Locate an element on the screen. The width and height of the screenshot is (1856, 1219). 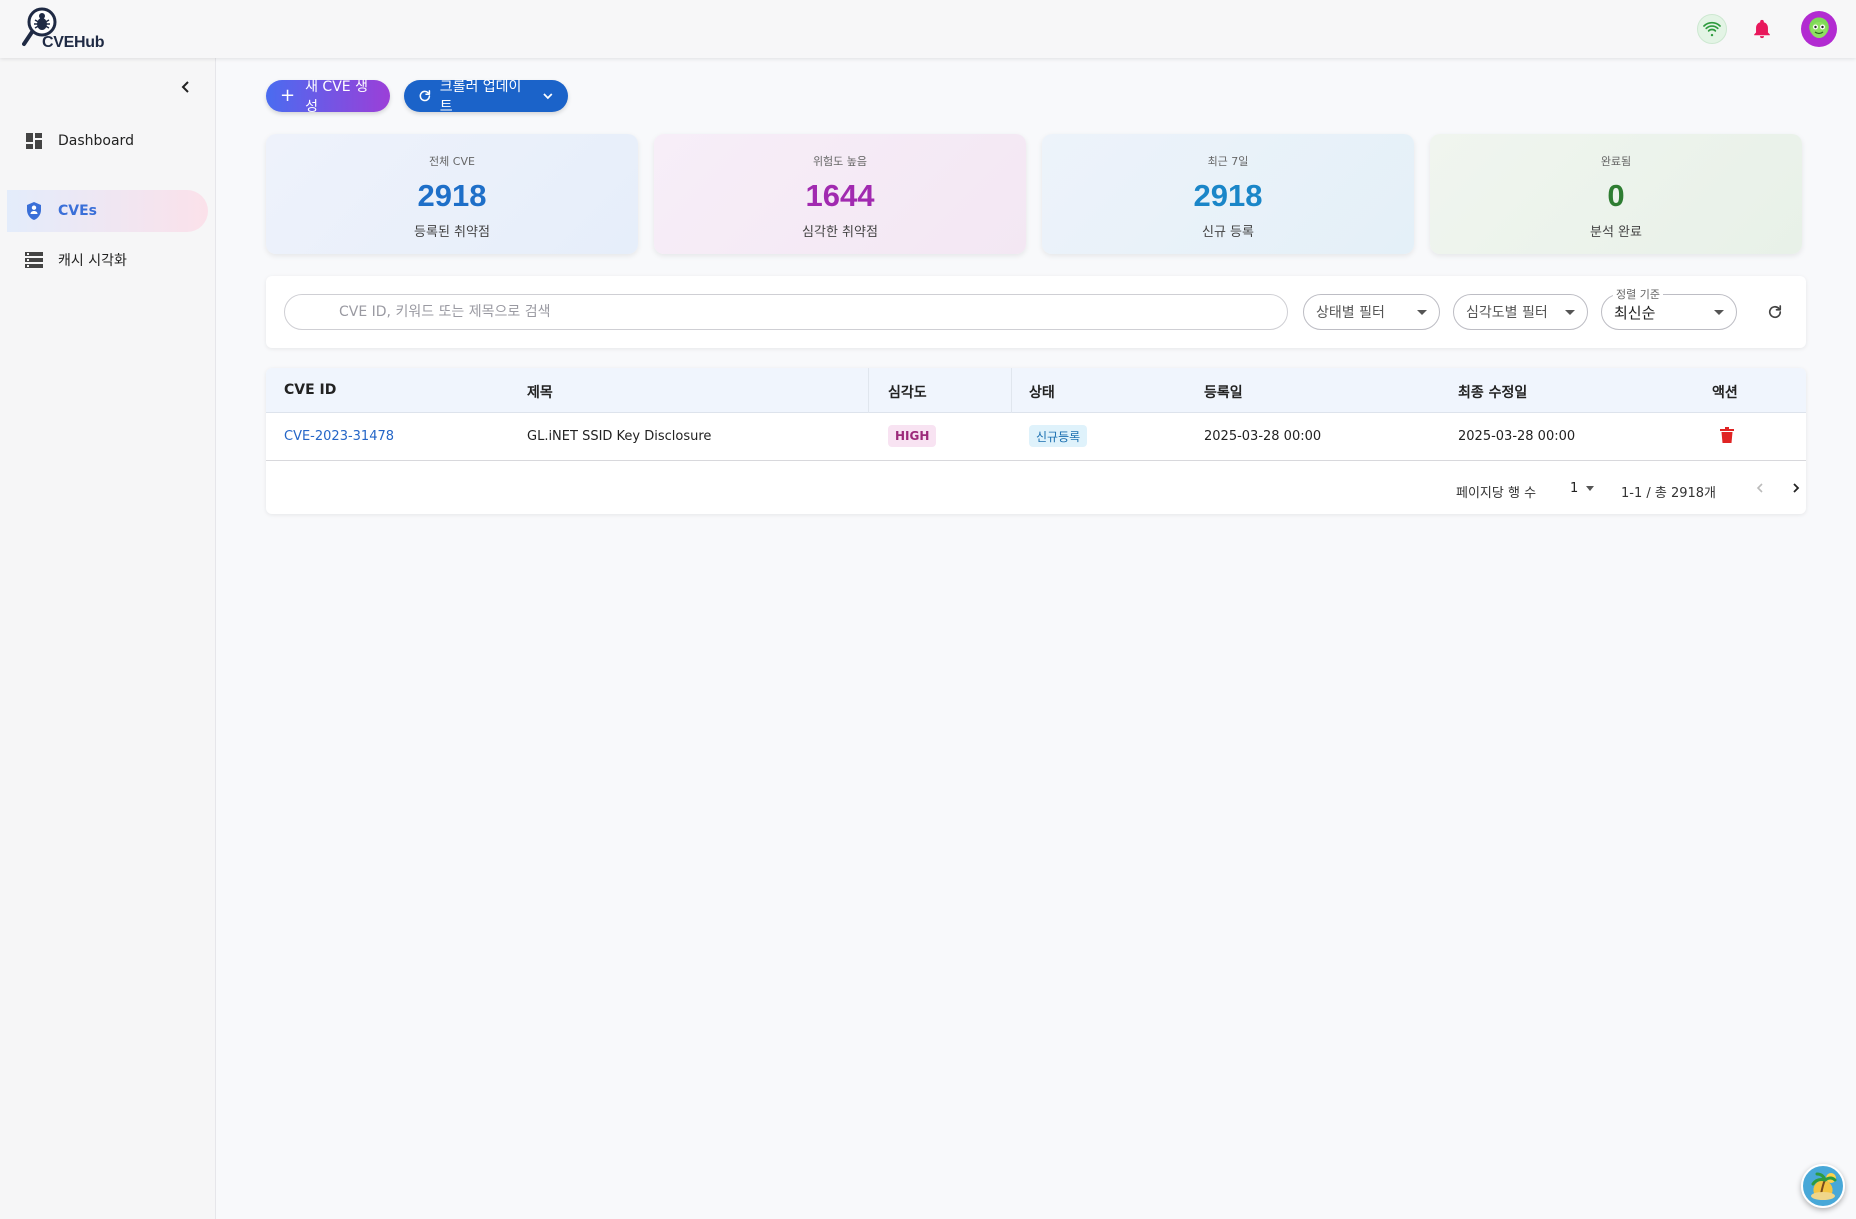
column-header-status: 상태 is located at coordinates (1042, 392).